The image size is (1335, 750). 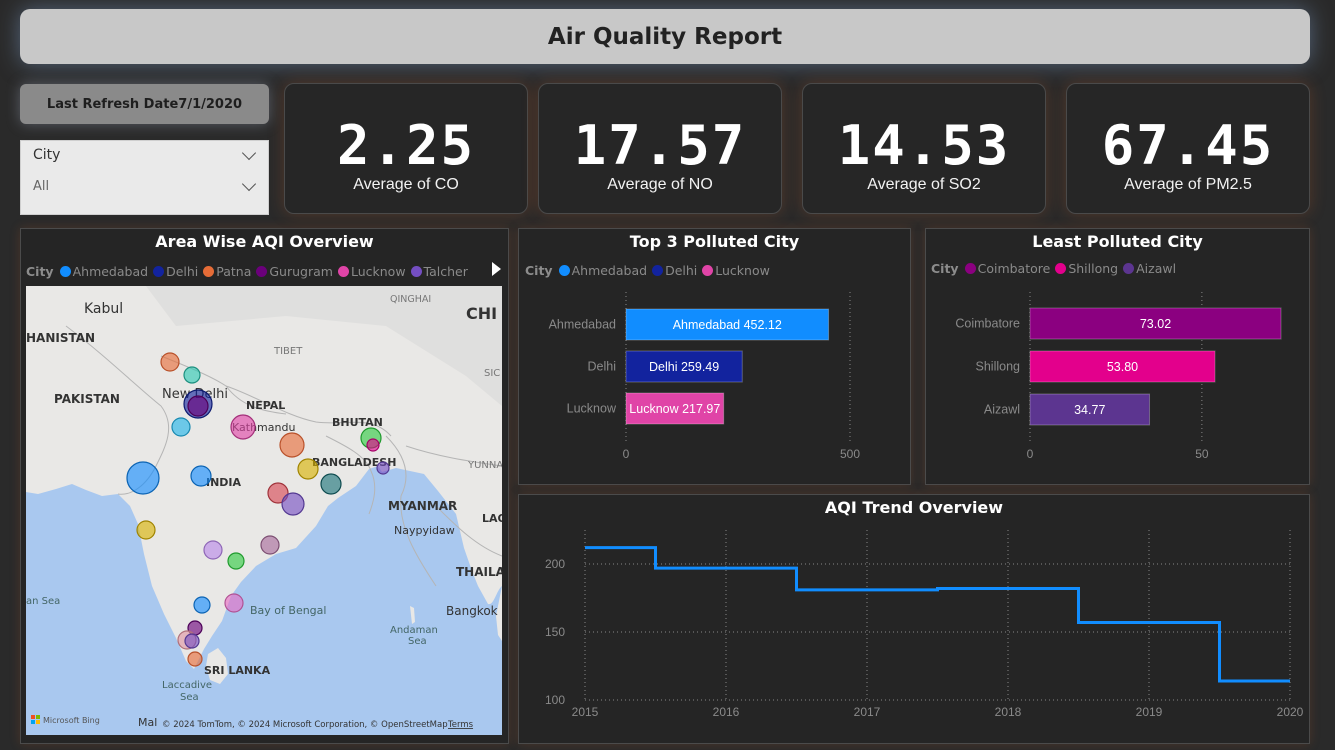 What do you see at coordinates (1155, 324) in the screenshot?
I see `data-label: 73.02` at bounding box center [1155, 324].